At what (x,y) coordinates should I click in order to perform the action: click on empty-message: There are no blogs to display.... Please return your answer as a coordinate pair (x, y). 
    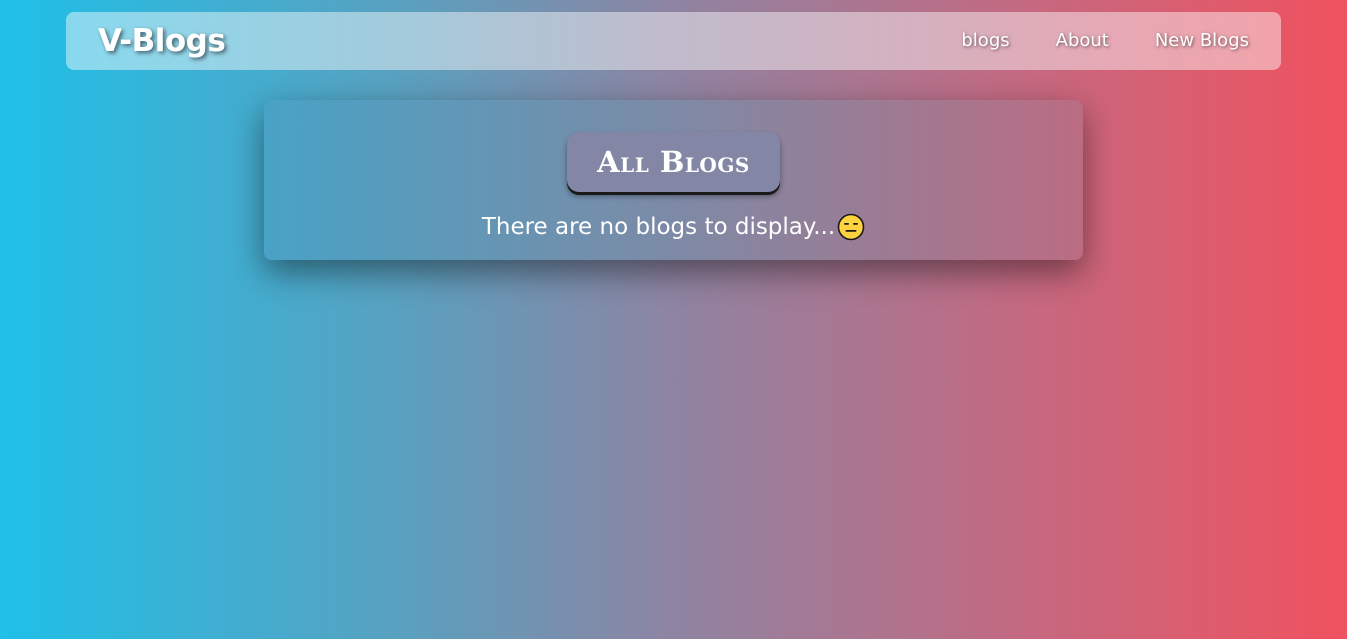
    Looking at the image, I should click on (658, 227).